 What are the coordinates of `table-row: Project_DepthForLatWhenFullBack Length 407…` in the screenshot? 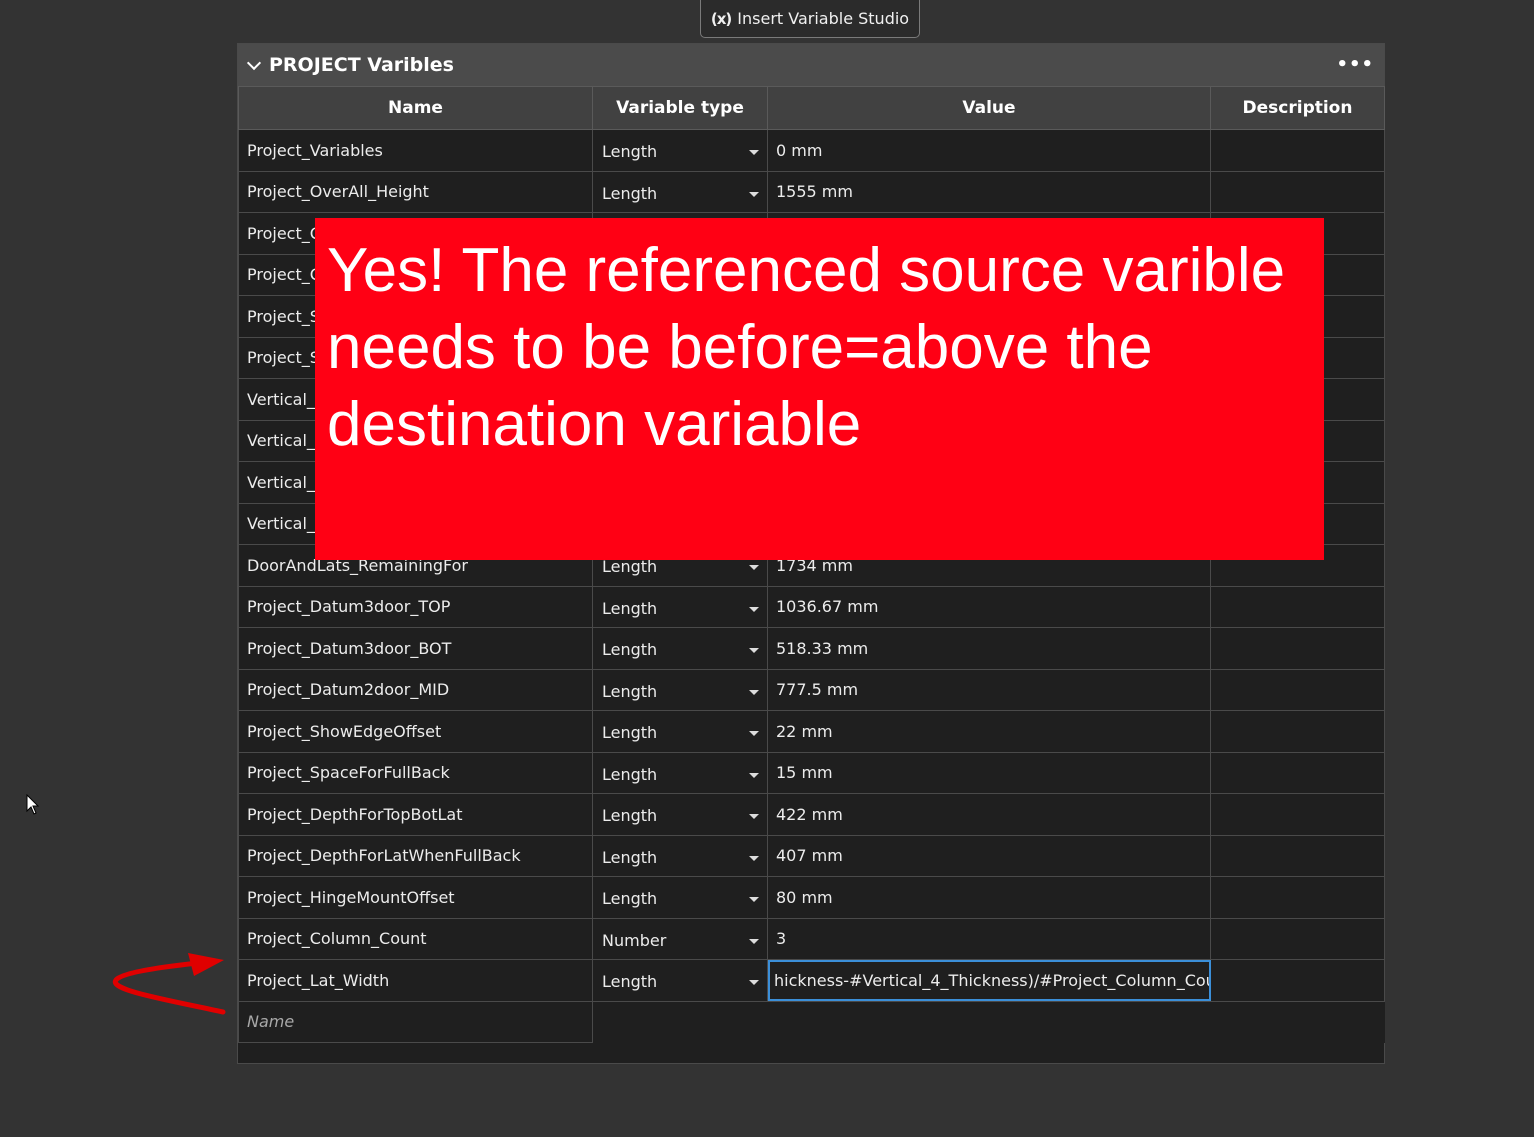 It's located at (811, 855).